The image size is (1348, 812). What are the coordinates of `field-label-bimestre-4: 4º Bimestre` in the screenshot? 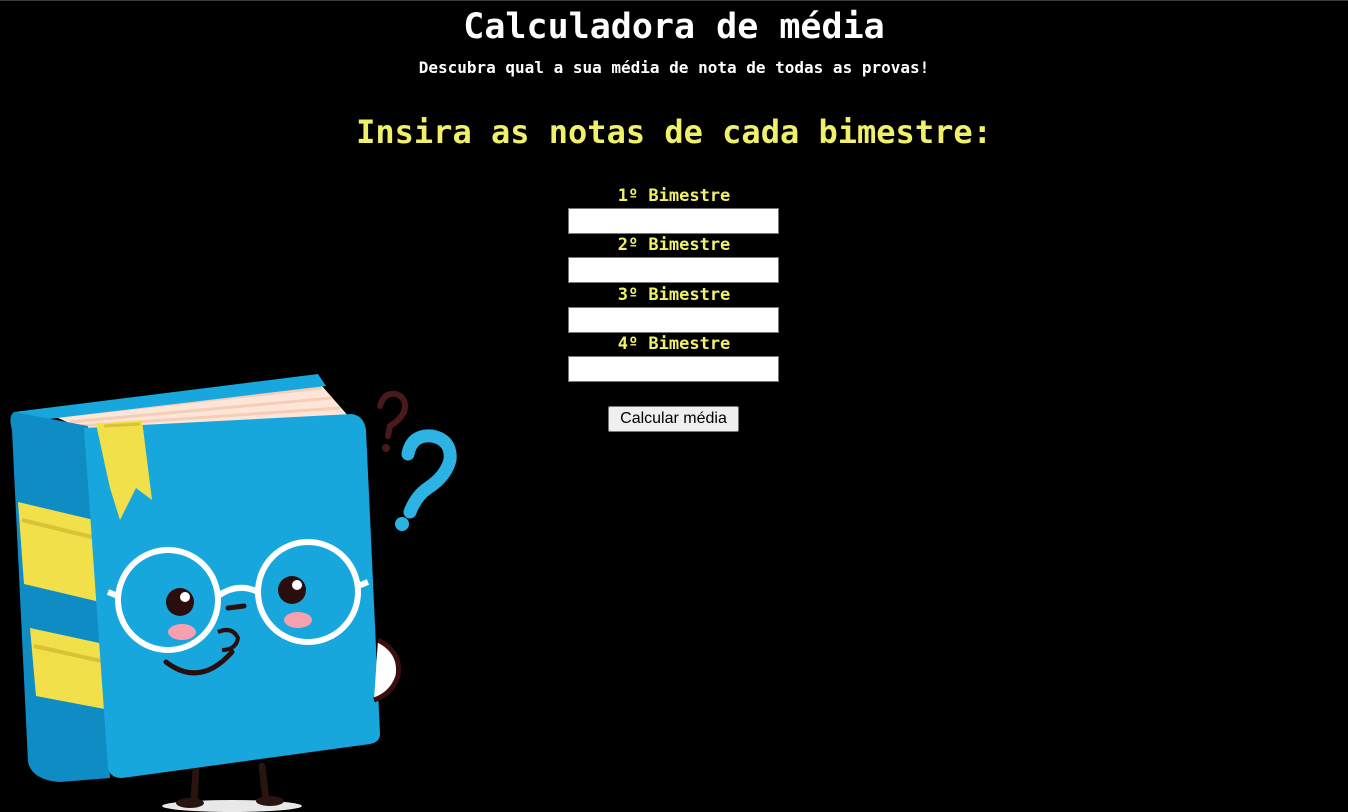 It's located at (674, 344).